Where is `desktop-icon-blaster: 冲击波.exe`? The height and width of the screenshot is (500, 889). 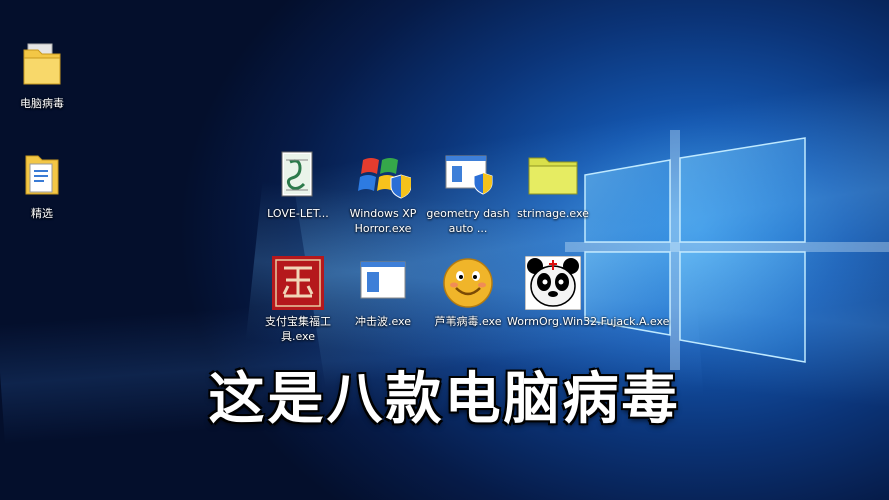 desktop-icon-blaster: 冲击波.exe is located at coordinates (383, 292).